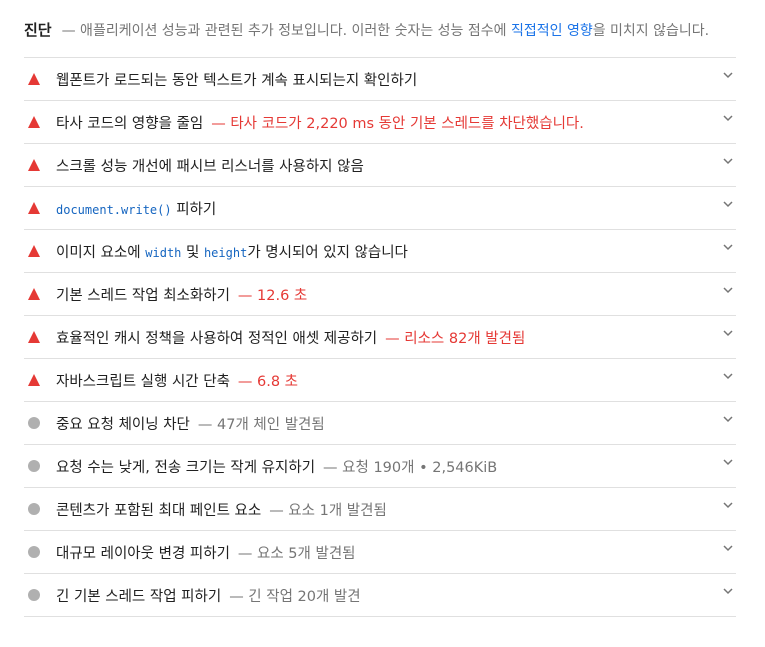 The image size is (765, 647). I want to click on audit-title-text: 이미지 요소에, so click(101, 252).